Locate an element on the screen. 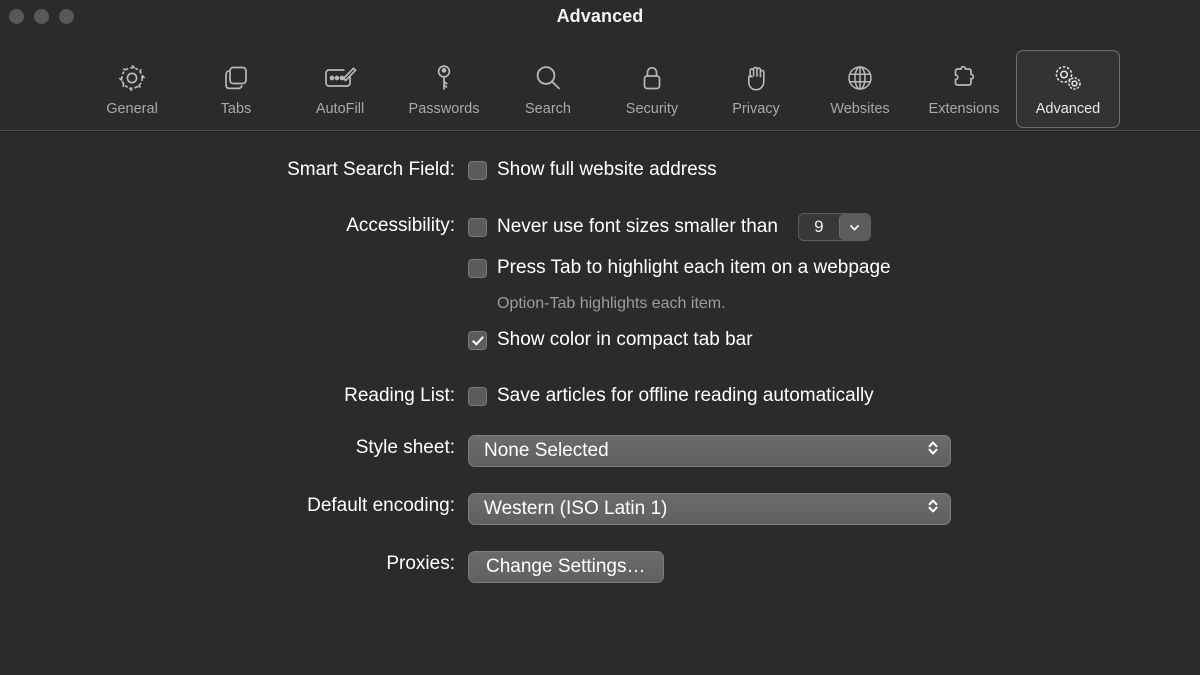 This screenshot has width=1200, height=675. show-full-address-label: Show full website address is located at coordinates (607, 169).